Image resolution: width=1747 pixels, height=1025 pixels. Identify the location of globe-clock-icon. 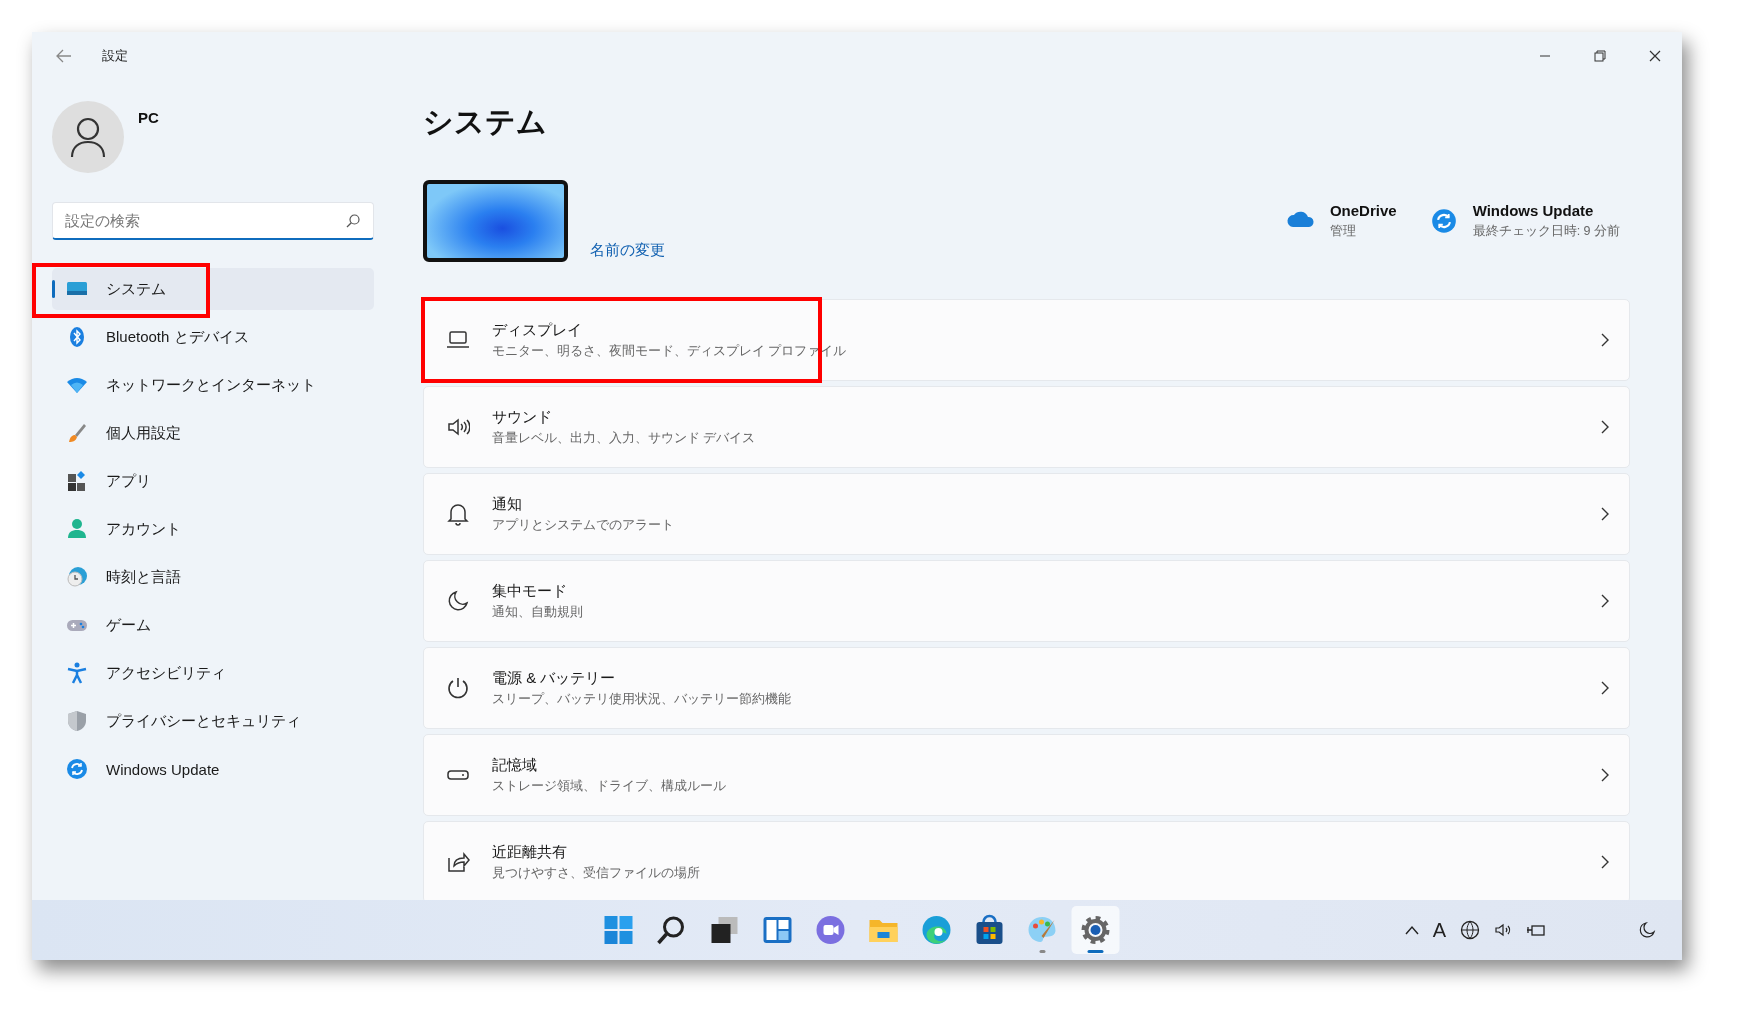
(77, 577).